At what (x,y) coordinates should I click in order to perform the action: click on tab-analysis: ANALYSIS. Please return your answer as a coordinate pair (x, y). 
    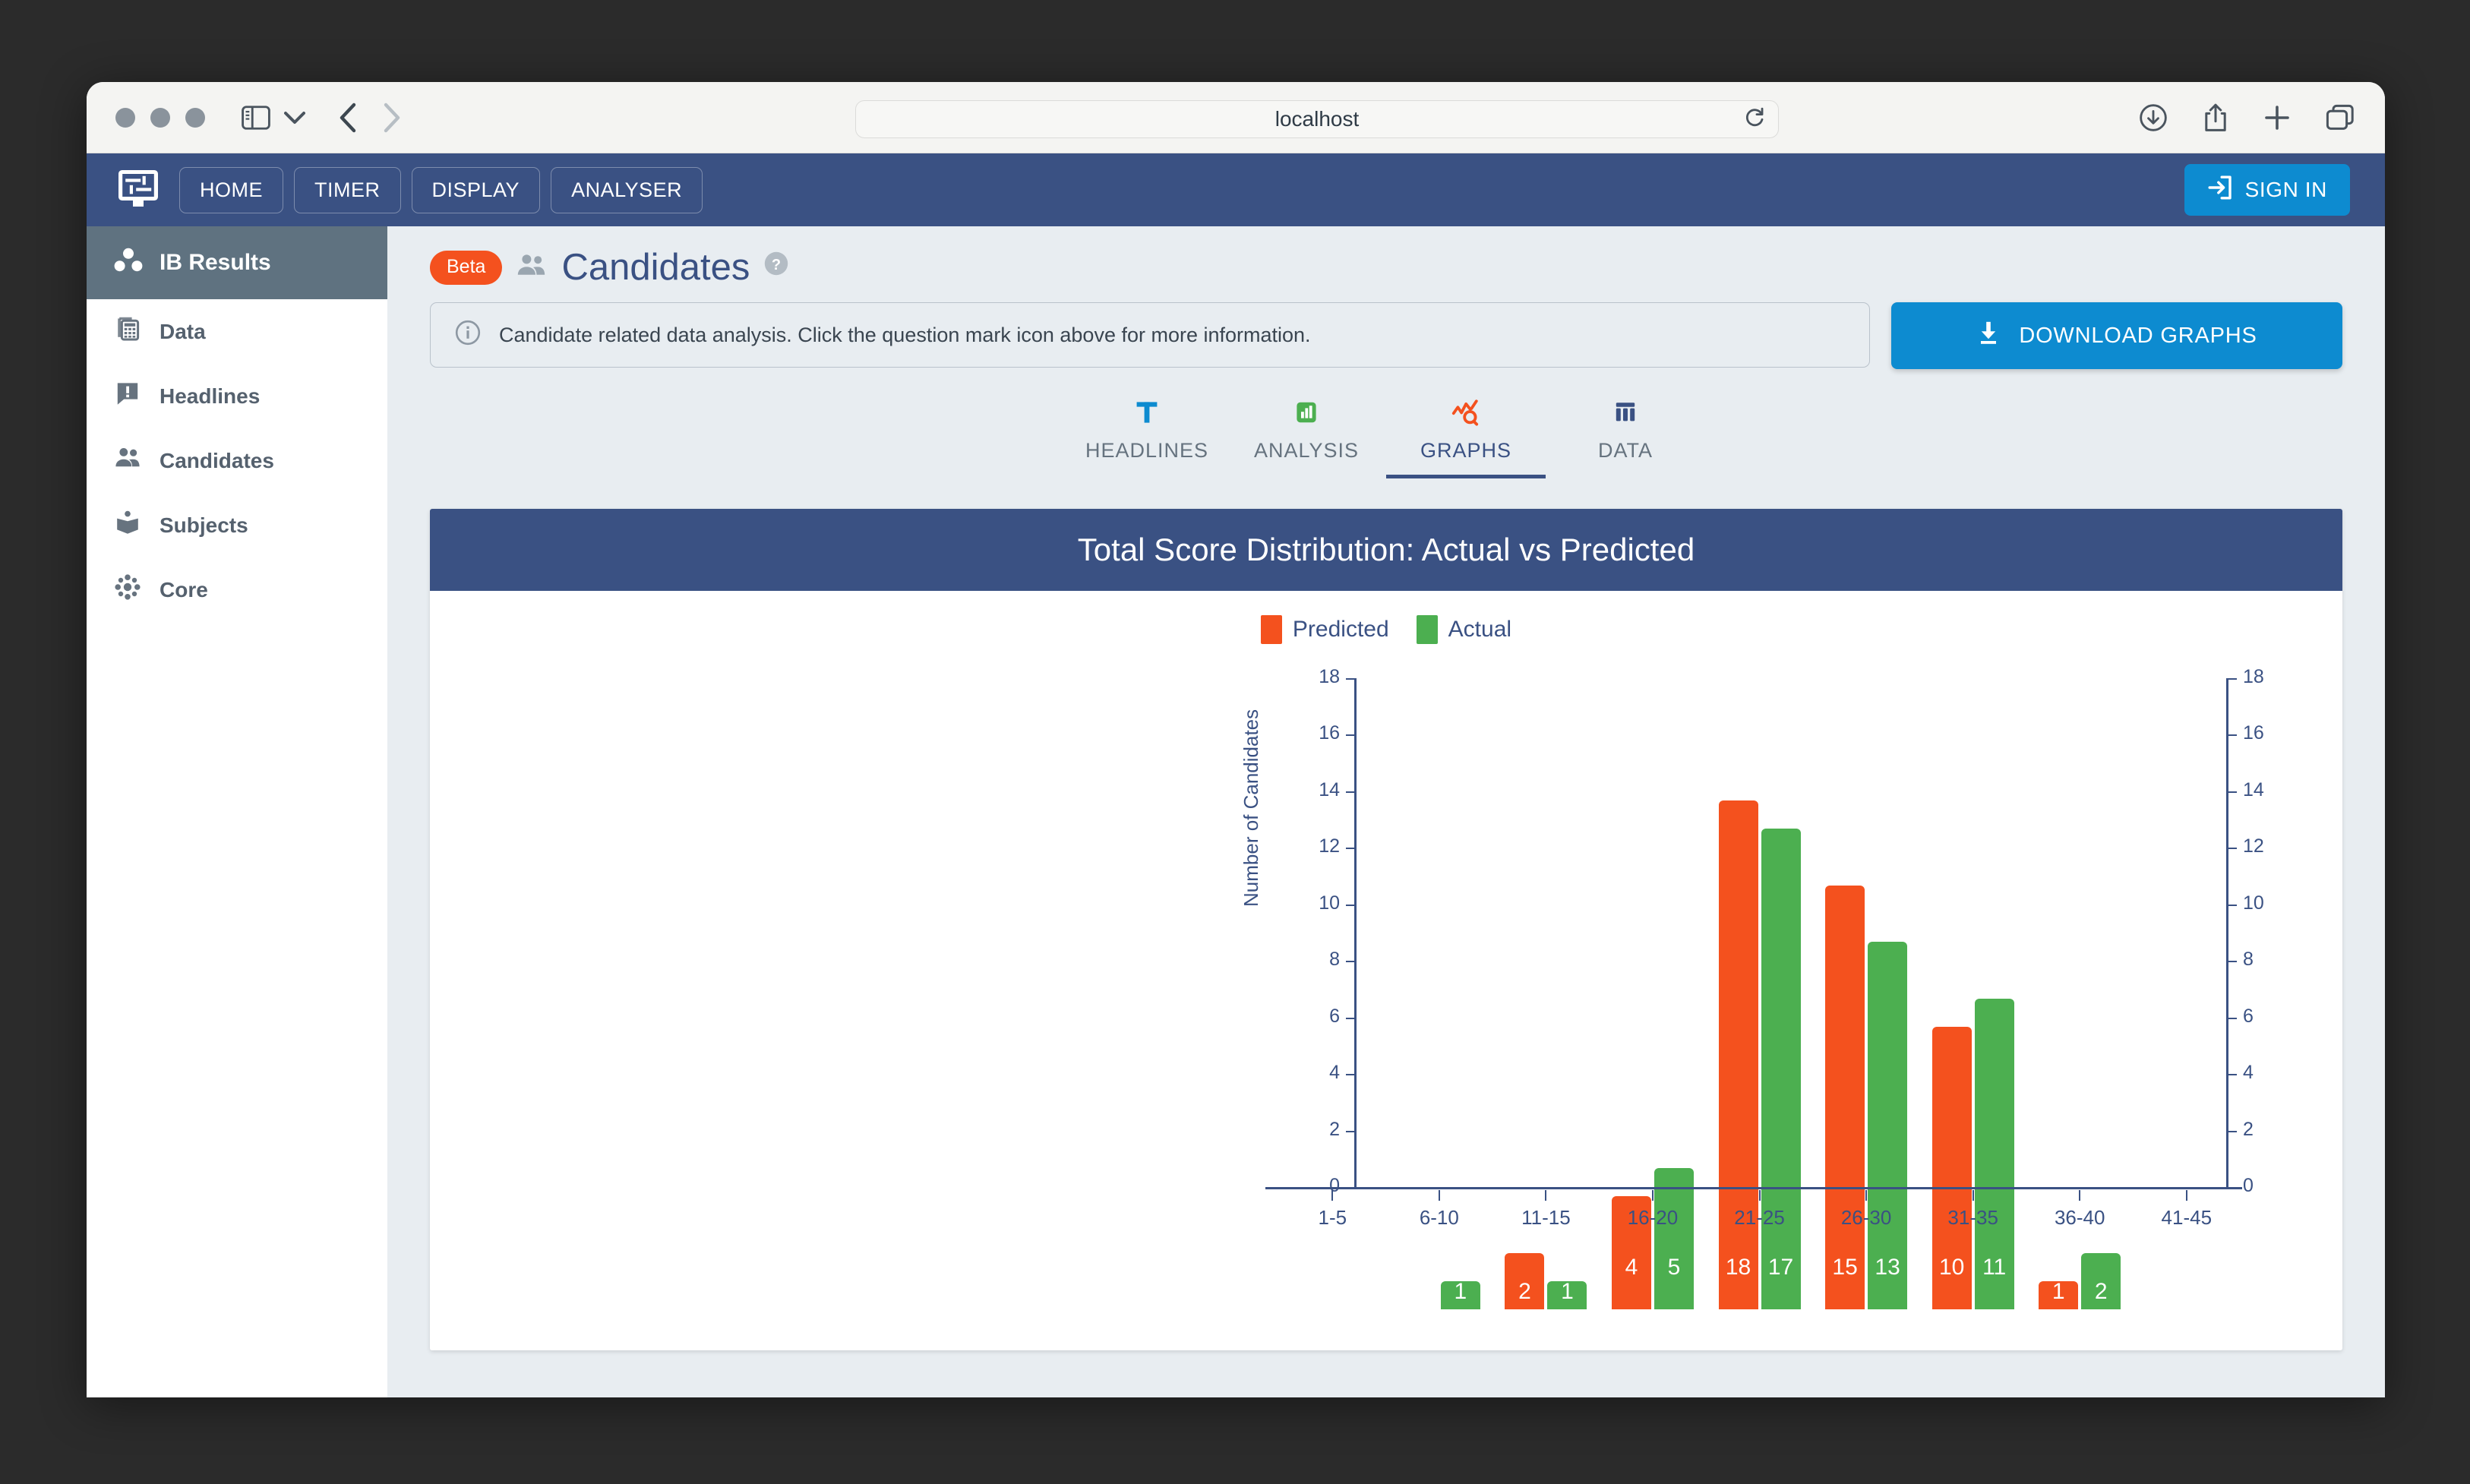
    Looking at the image, I should click on (1306, 432).